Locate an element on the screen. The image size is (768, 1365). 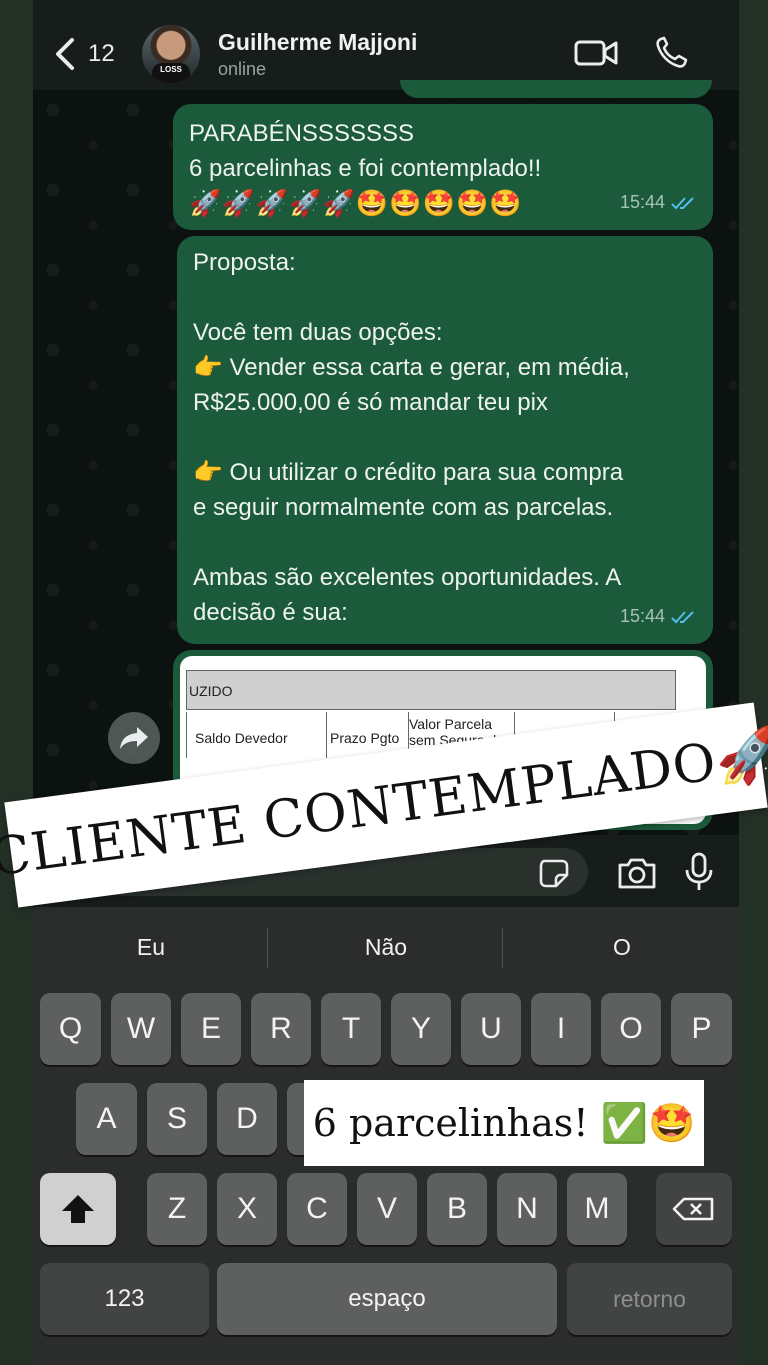
sticker-icon is located at coordinates (554, 873).